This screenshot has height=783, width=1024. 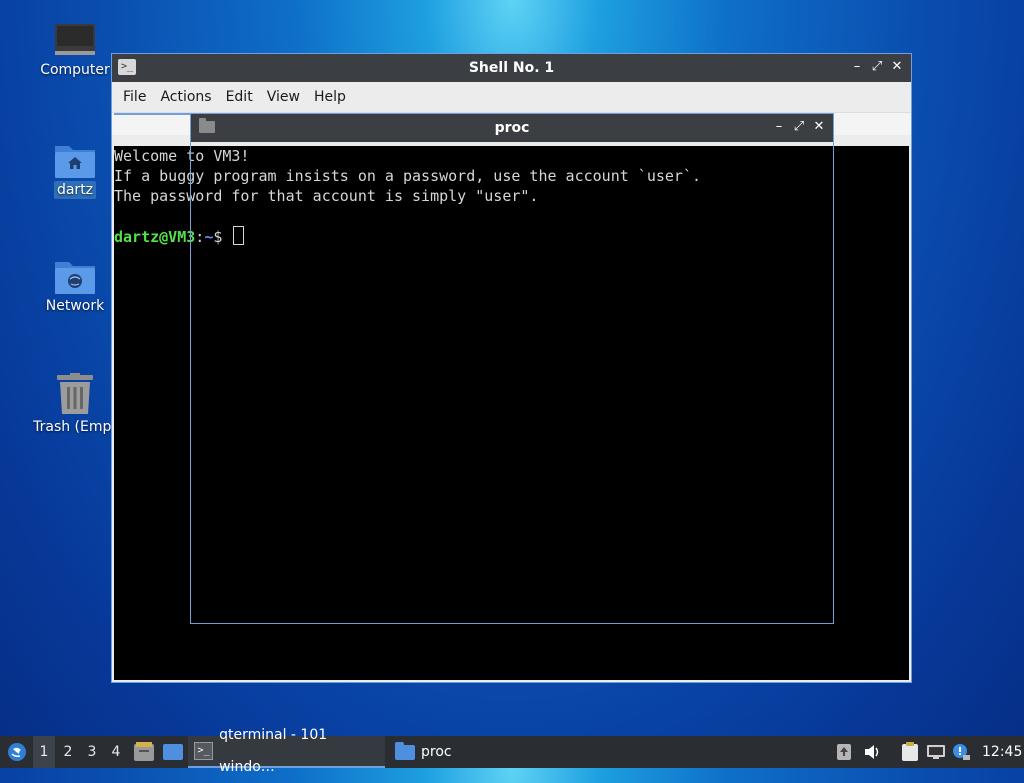 What do you see at coordinates (75, 306) in the screenshot?
I see `desktop-icon-label: Network` at bounding box center [75, 306].